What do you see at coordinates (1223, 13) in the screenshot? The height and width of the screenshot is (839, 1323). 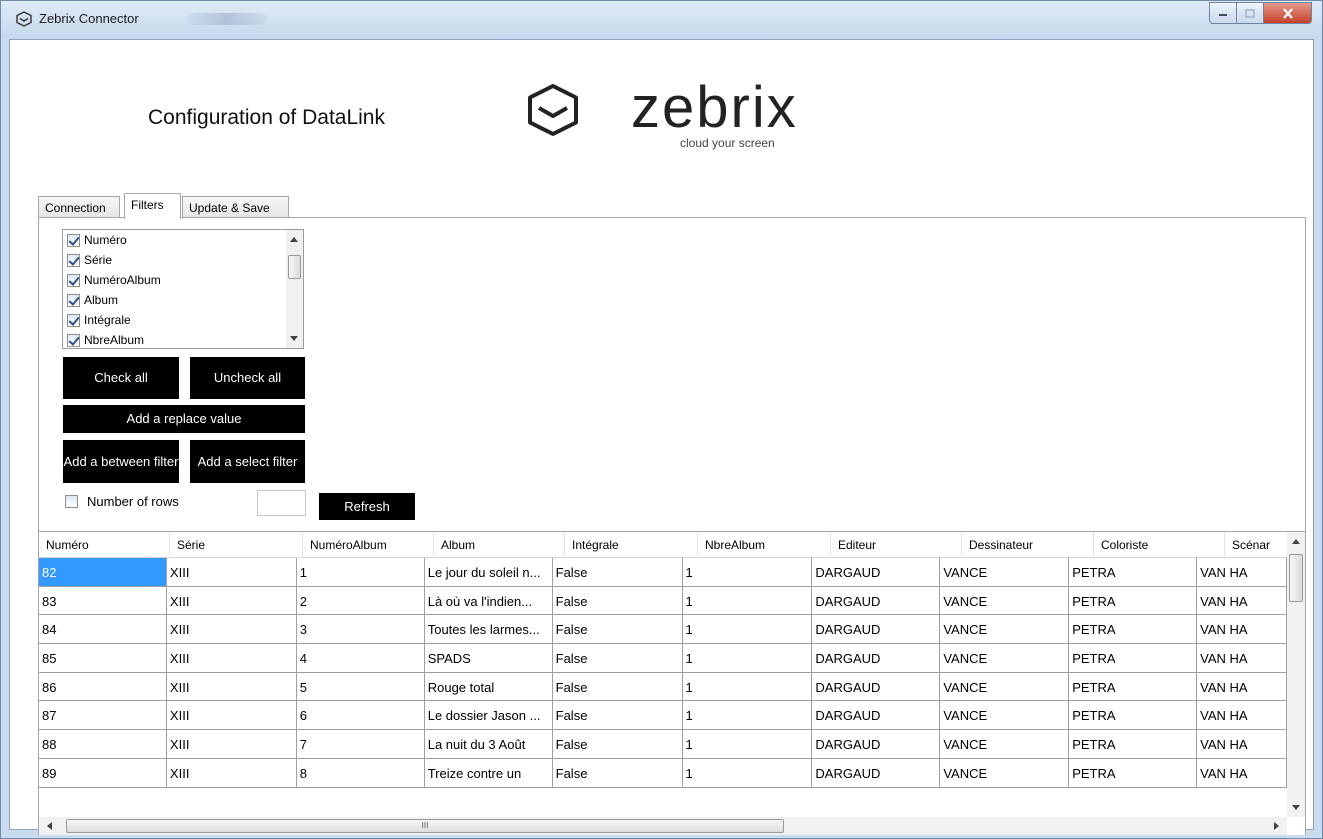 I see `minimize-button` at bounding box center [1223, 13].